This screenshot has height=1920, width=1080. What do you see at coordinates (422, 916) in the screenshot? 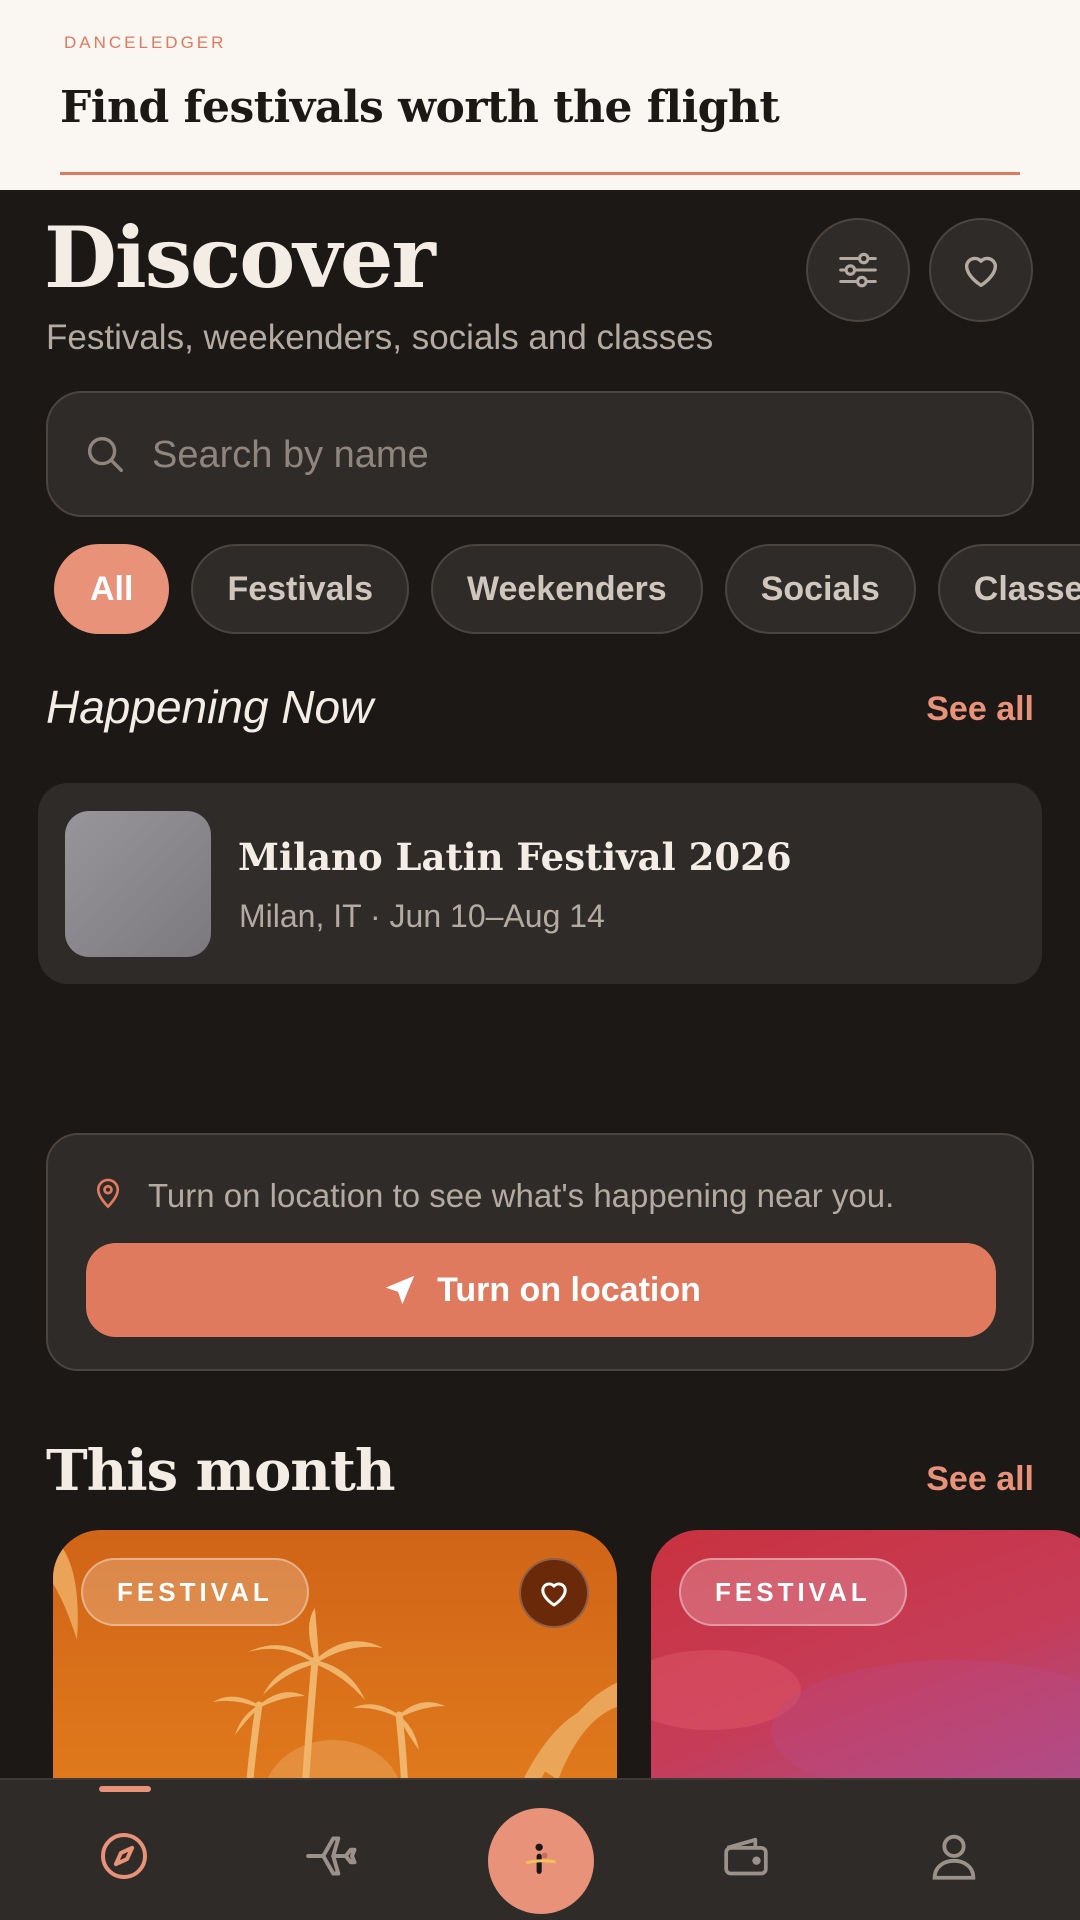
I see `event-location-dates: Milan, IT · Jun 10–Aug 14` at bounding box center [422, 916].